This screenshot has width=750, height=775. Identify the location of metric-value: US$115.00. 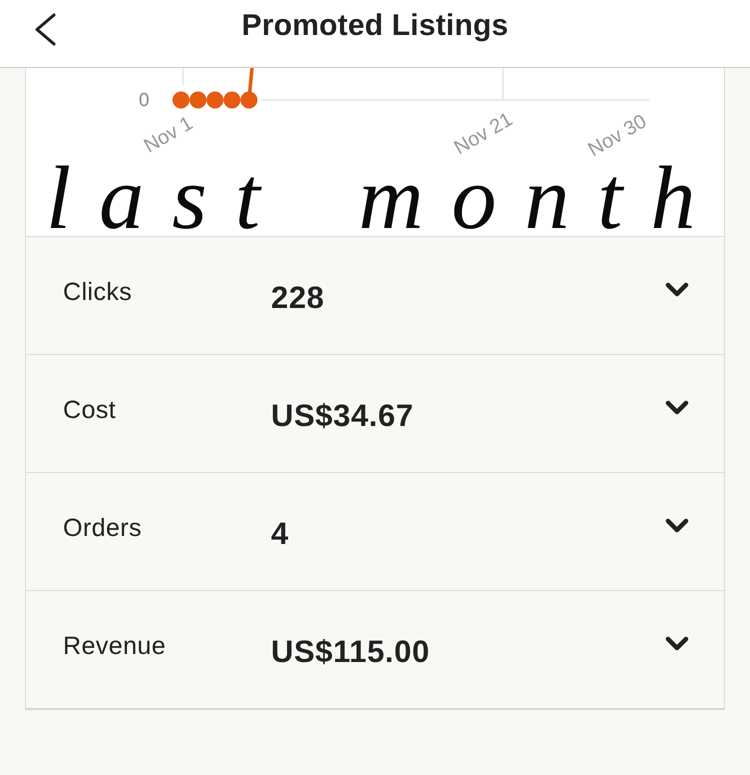
(350, 652).